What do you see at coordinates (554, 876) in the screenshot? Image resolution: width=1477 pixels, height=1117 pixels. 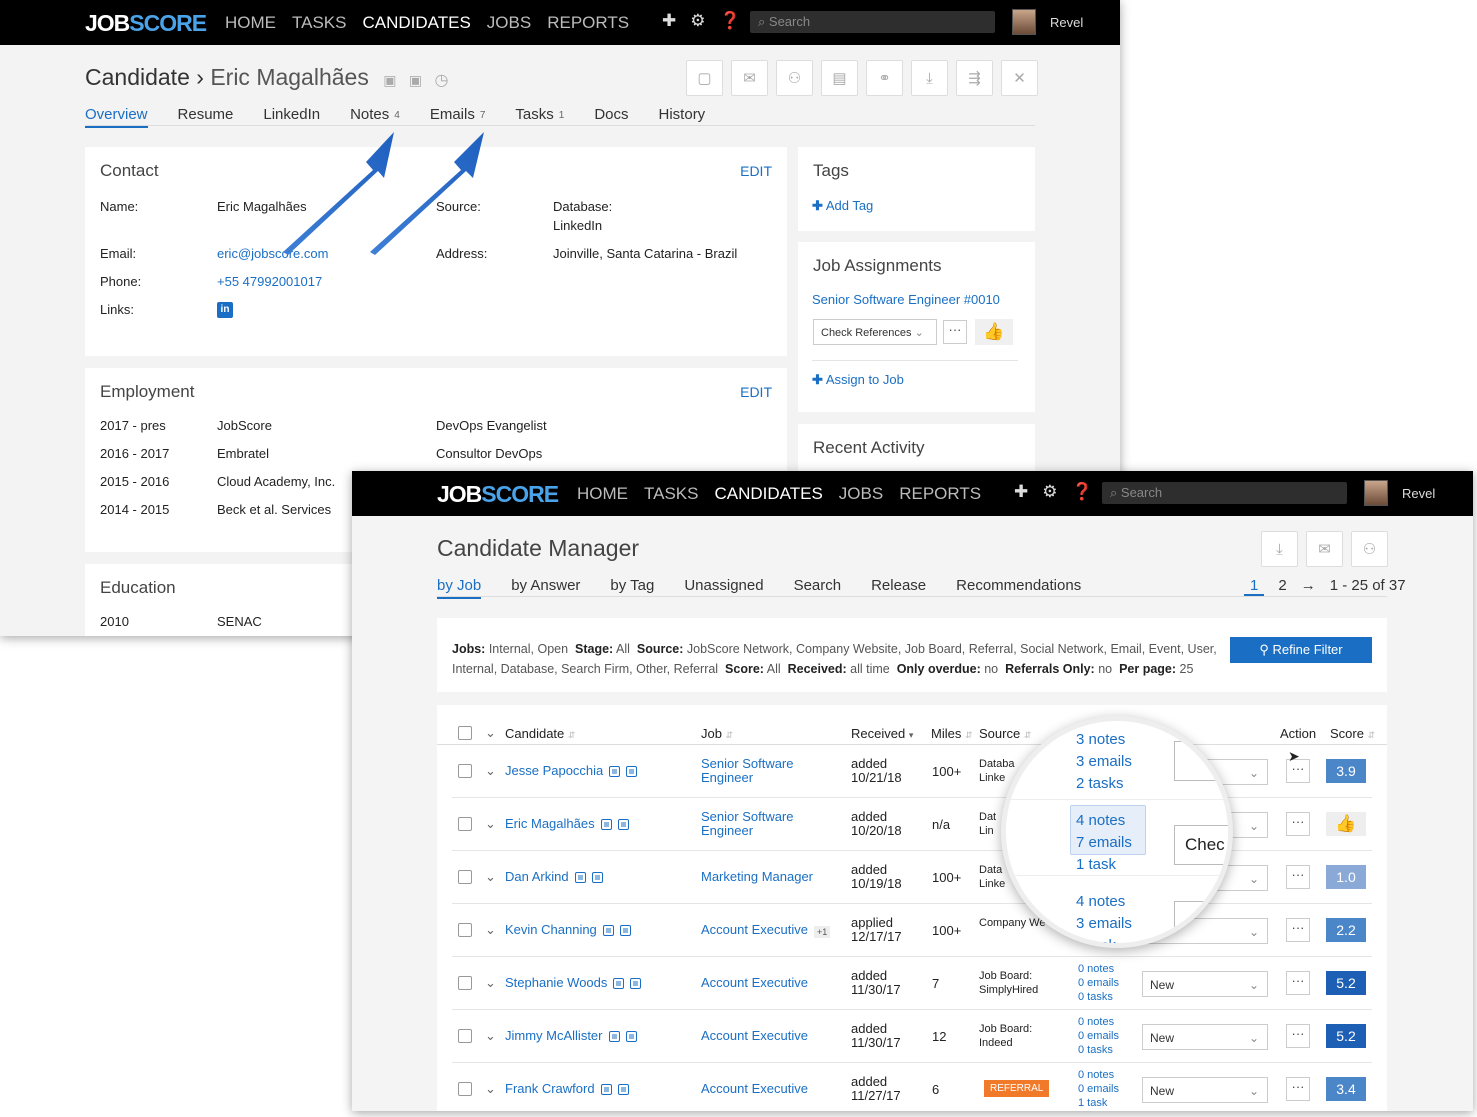 I see `candidate-link: Dan Arkind` at bounding box center [554, 876].